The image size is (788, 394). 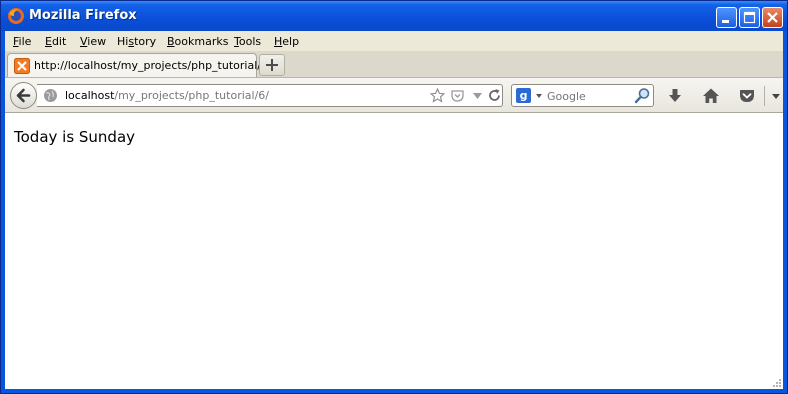 What do you see at coordinates (589, 96) in the screenshot?
I see `search-input` at bounding box center [589, 96].